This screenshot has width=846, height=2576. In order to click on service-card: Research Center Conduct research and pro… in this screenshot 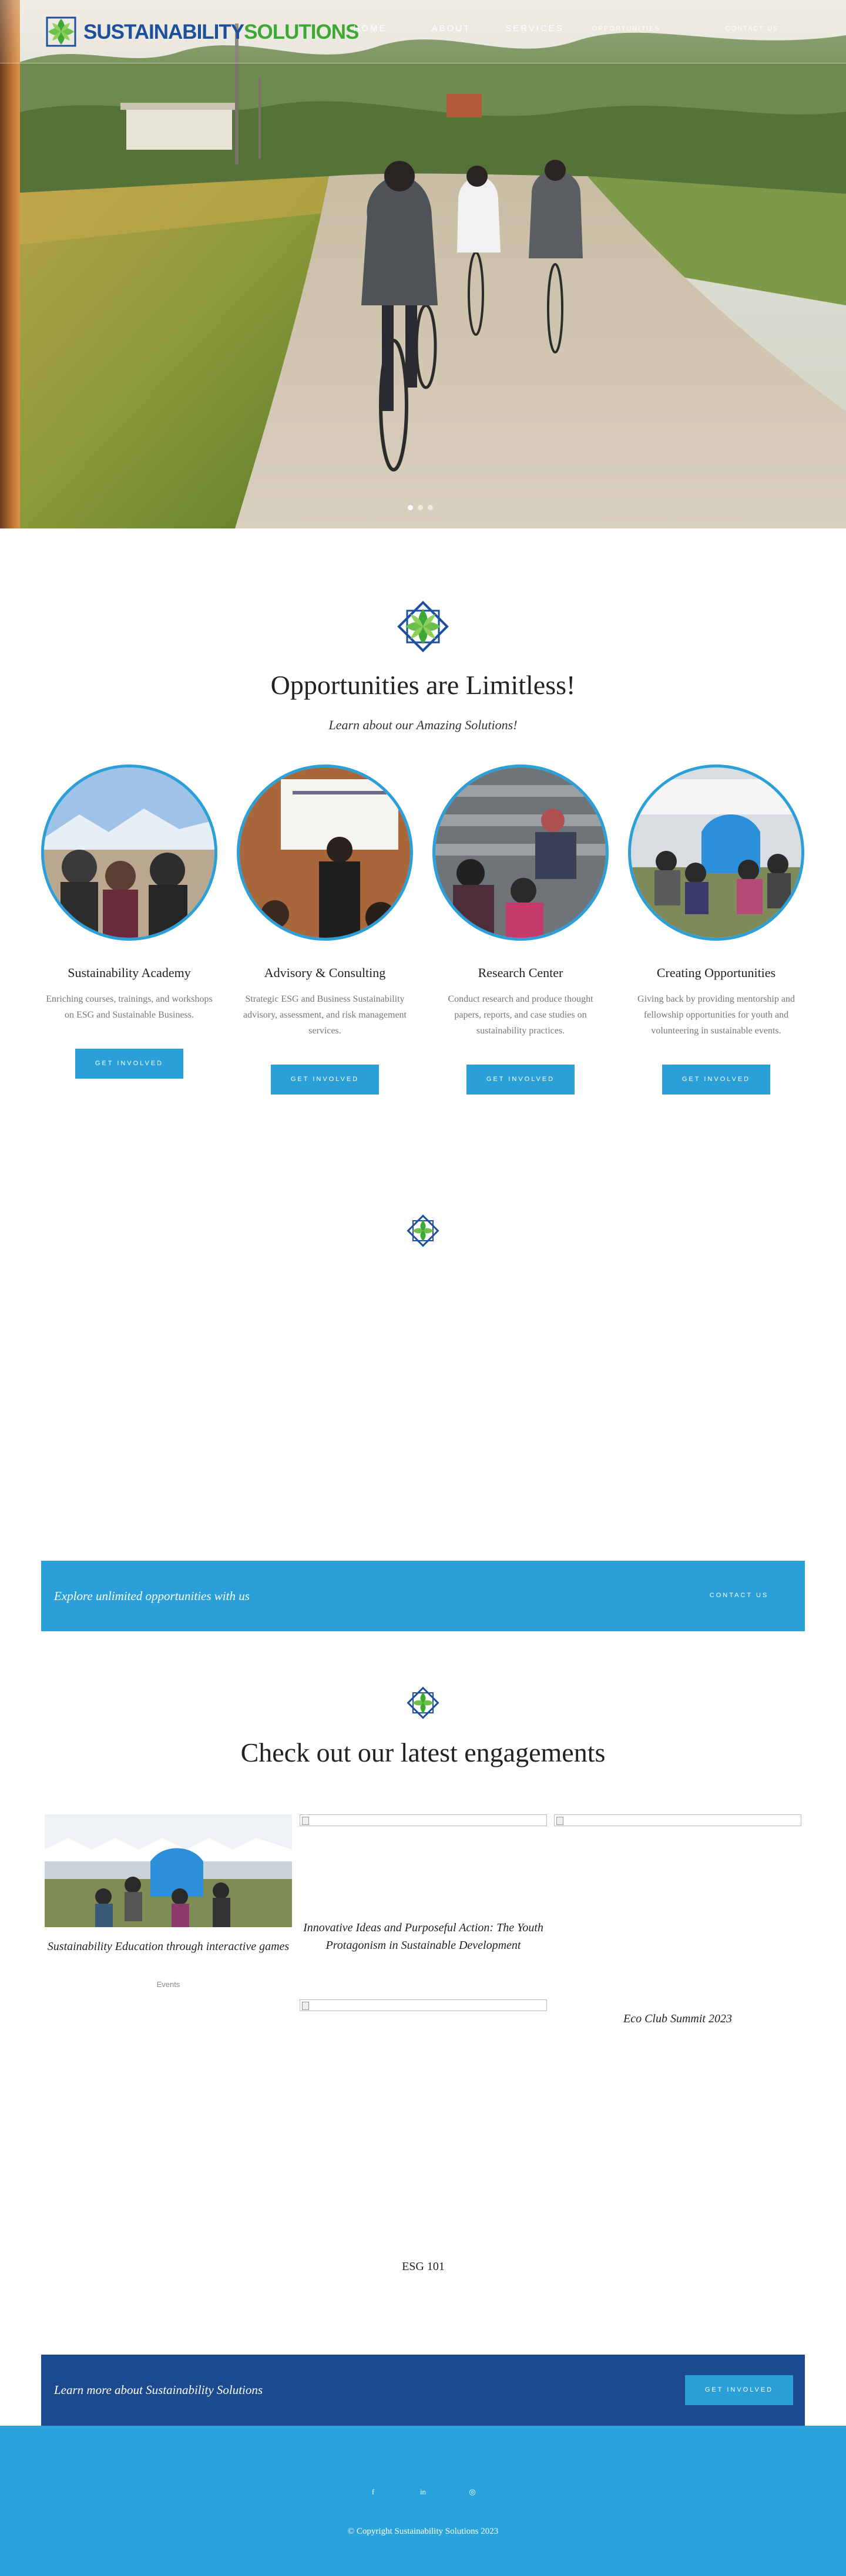, I will do `click(520, 930)`.